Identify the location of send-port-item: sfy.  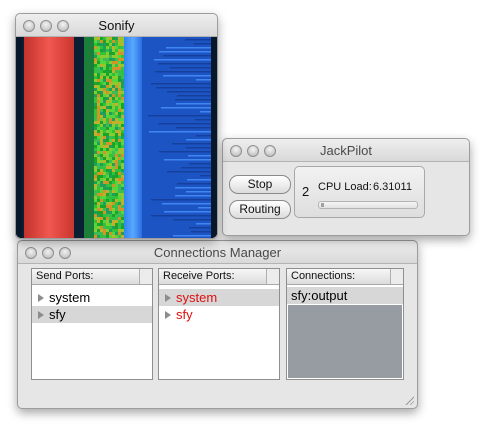
(92, 314).